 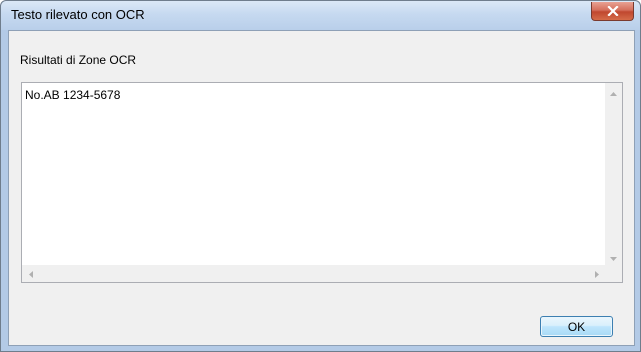 I want to click on close-button, so click(x=612, y=11).